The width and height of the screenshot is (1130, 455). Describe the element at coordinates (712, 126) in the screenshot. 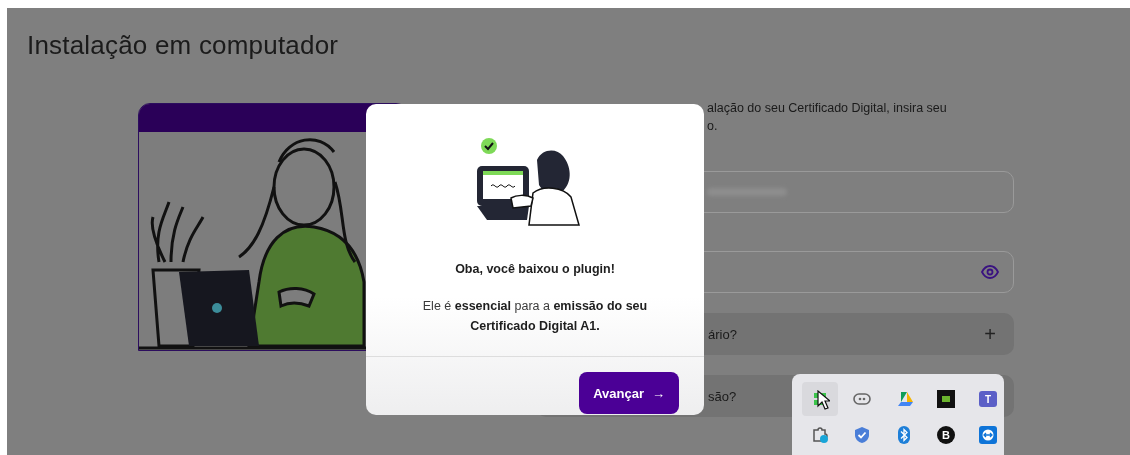

I see `intro-text: o.` at that location.